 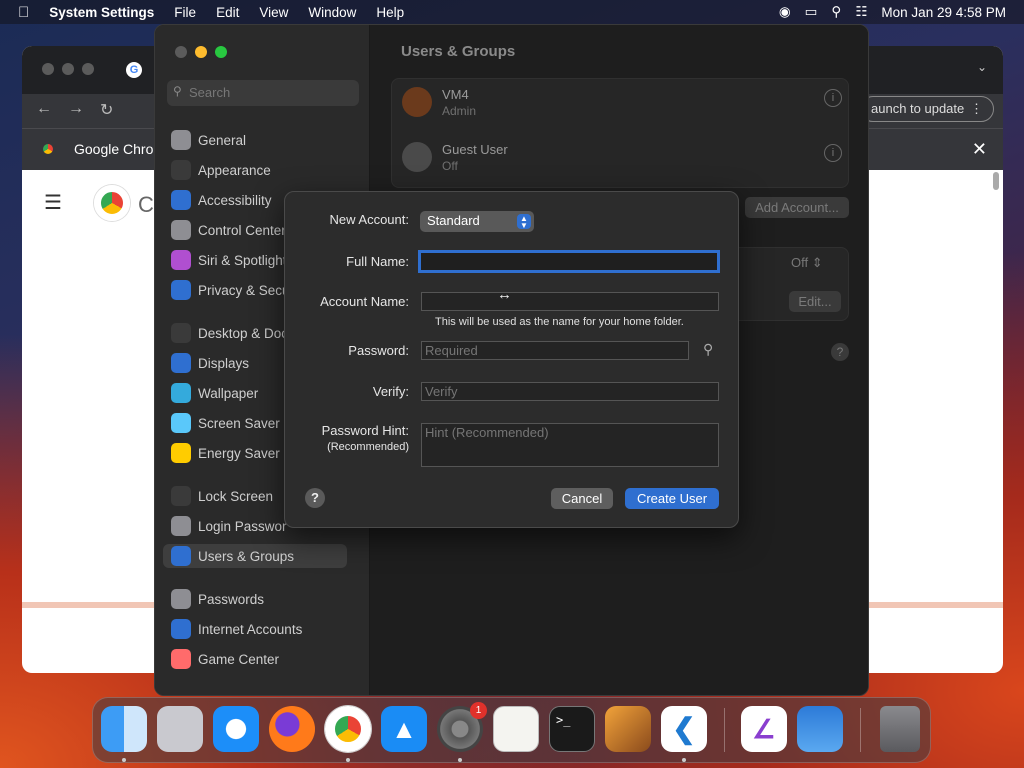 What do you see at coordinates (217, 599) in the screenshot?
I see `sidebar-item-passwords: Passwords` at bounding box center [217, 599].